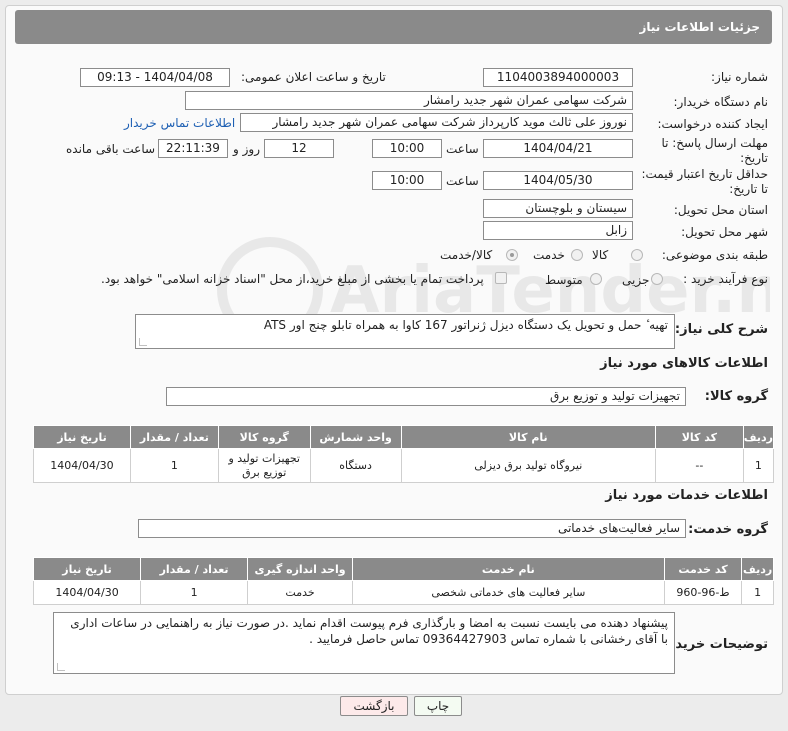 This screenshot has height=731, width=788. What do you see at coordinates (725, 279) in the screenshot?
I see `process-label: نوع فرآیند خرید :` at bounding box center [725, 279].